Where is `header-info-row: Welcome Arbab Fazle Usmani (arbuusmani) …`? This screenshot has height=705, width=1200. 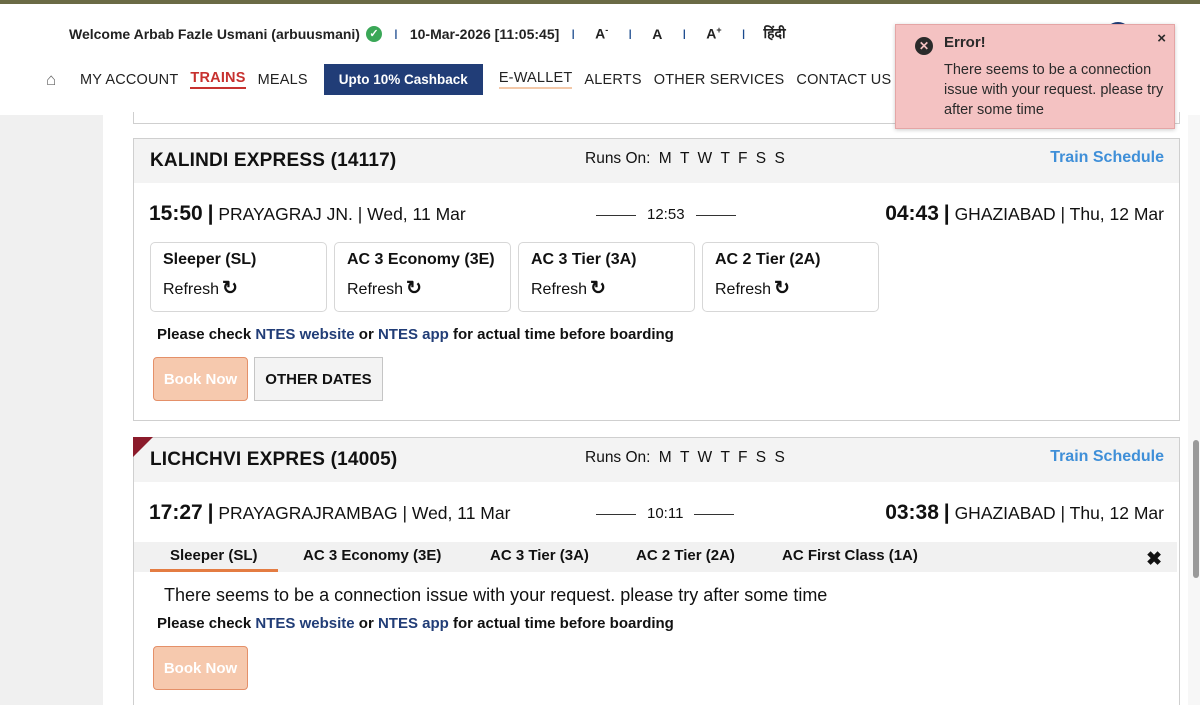
header-info-row: Welcome Arbab Fazle Usmani (arbuusmani) … is located at coordinates (427, 33).